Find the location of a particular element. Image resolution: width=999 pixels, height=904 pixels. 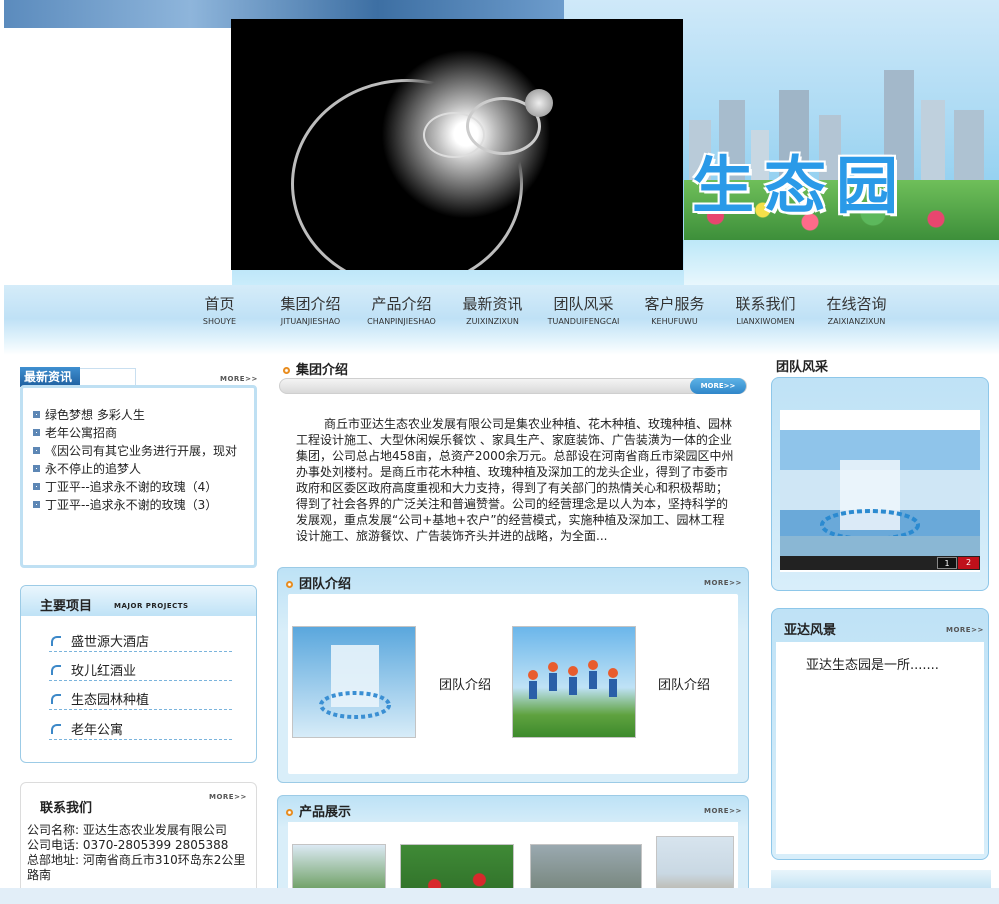

banner-title: 生态园 is located at coordinates (800, 185).